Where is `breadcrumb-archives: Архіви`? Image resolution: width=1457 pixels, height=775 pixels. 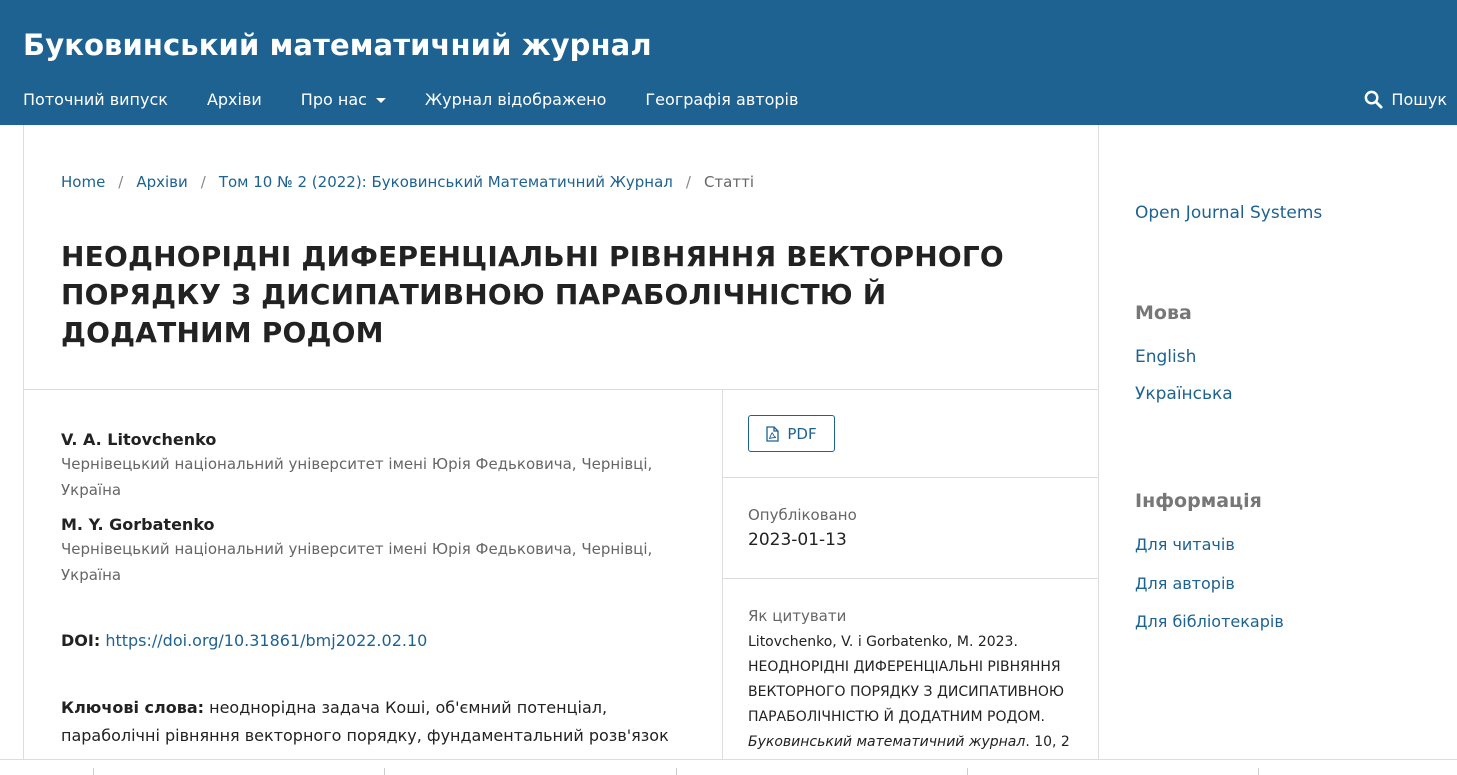
breadcrumb-archives: Архіви is located at coordinates (161, 182).